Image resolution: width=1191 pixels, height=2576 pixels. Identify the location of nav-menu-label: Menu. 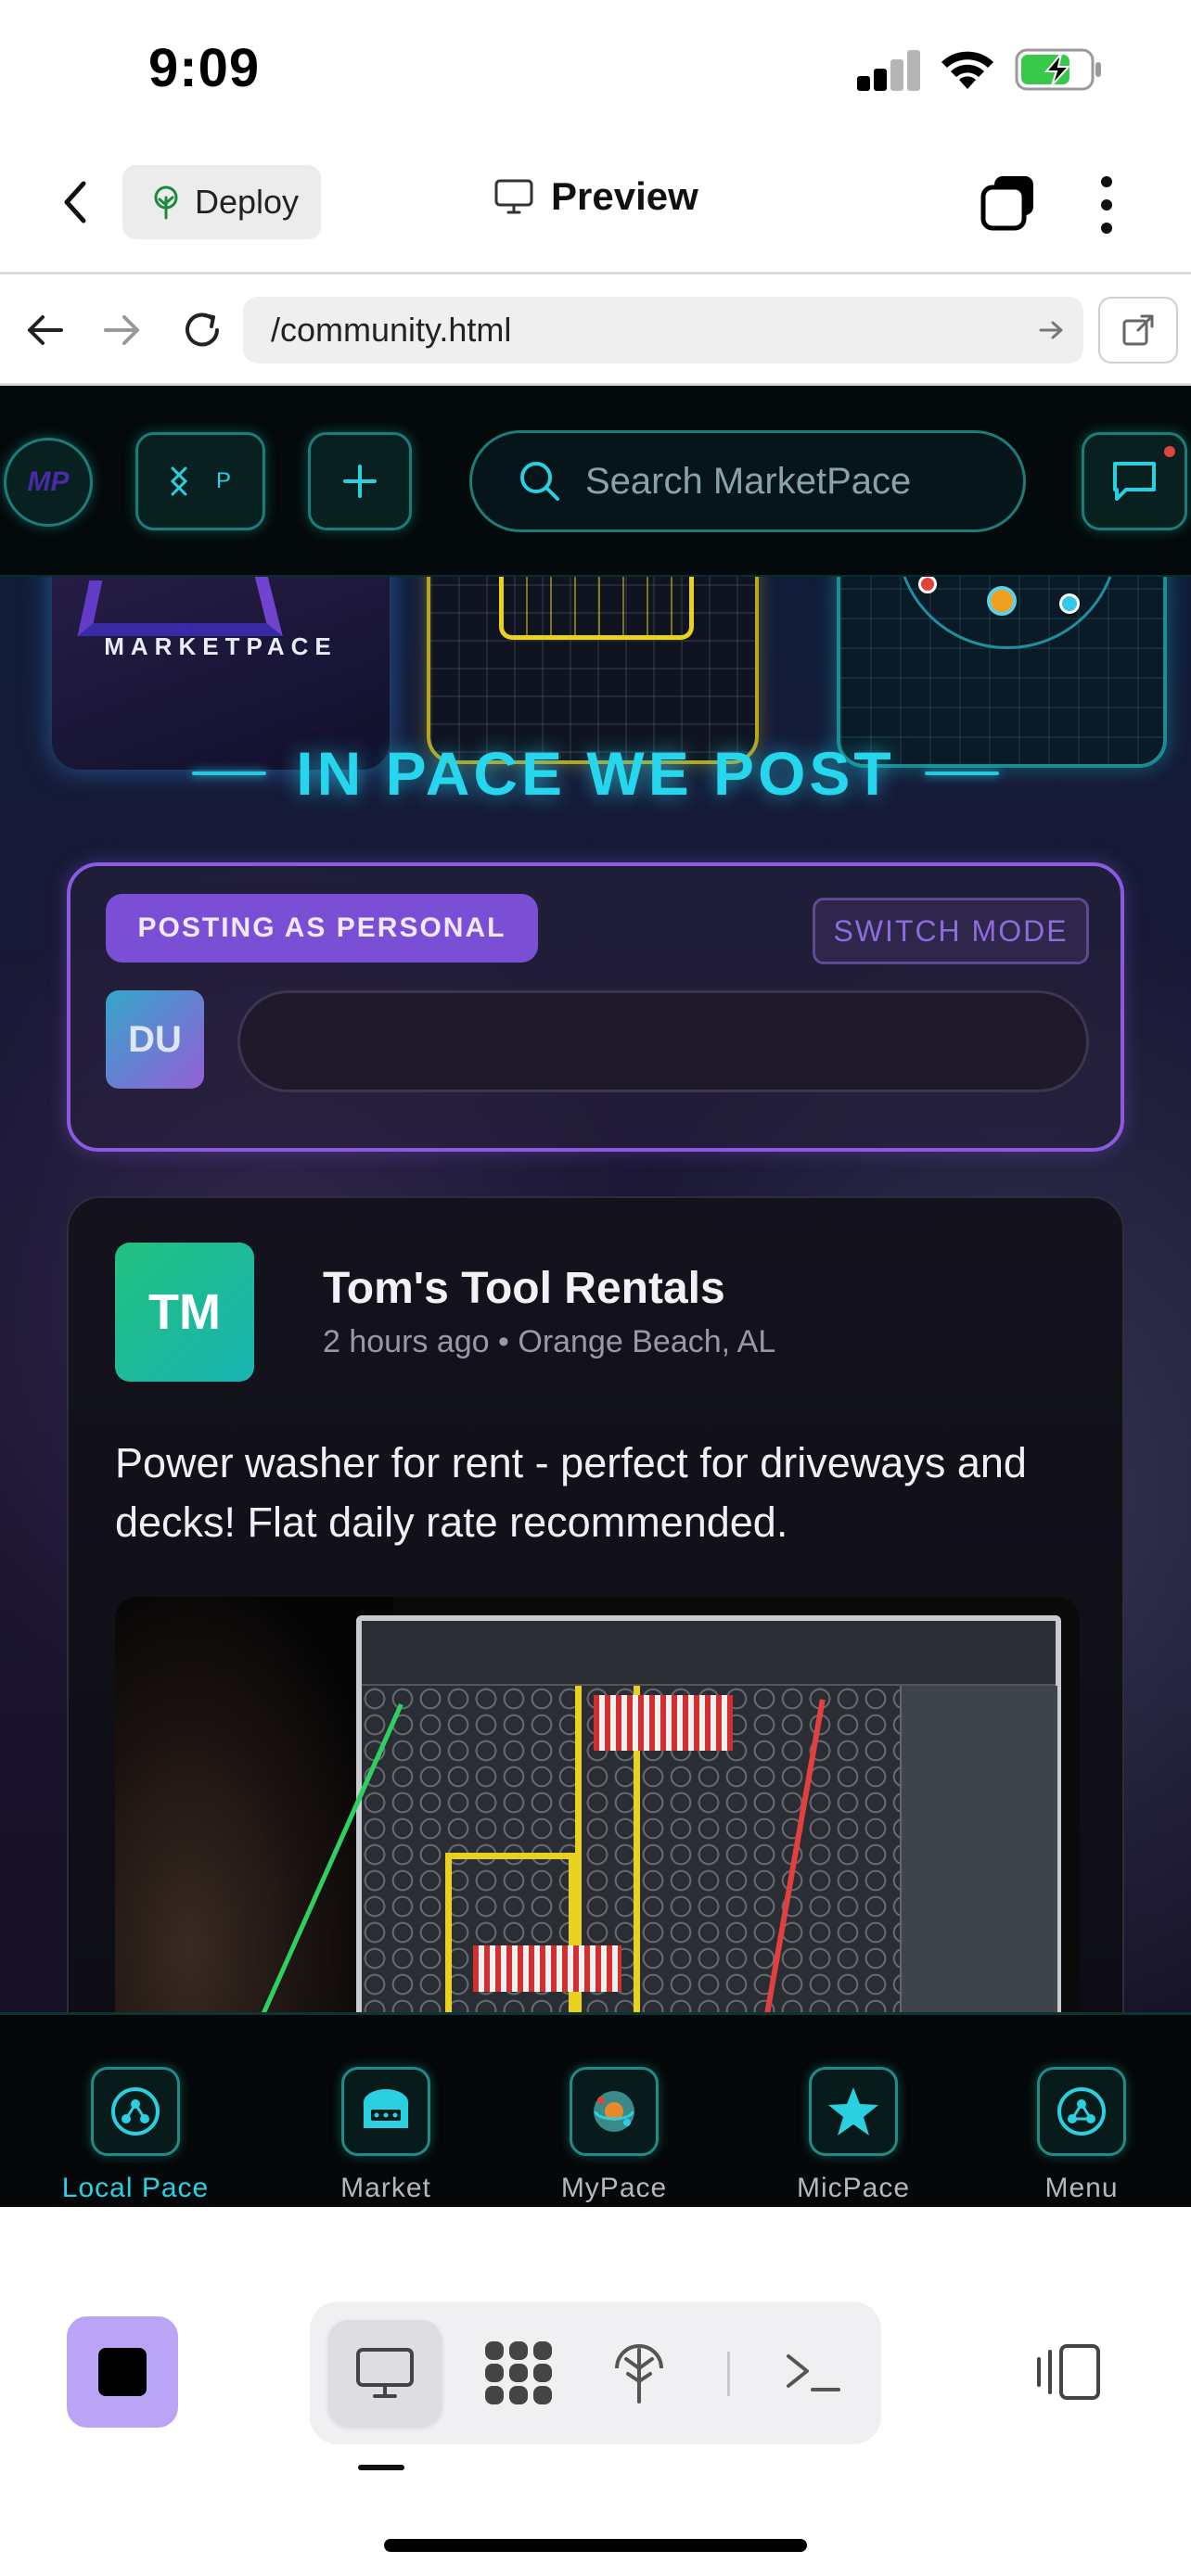
(1081, 2188).